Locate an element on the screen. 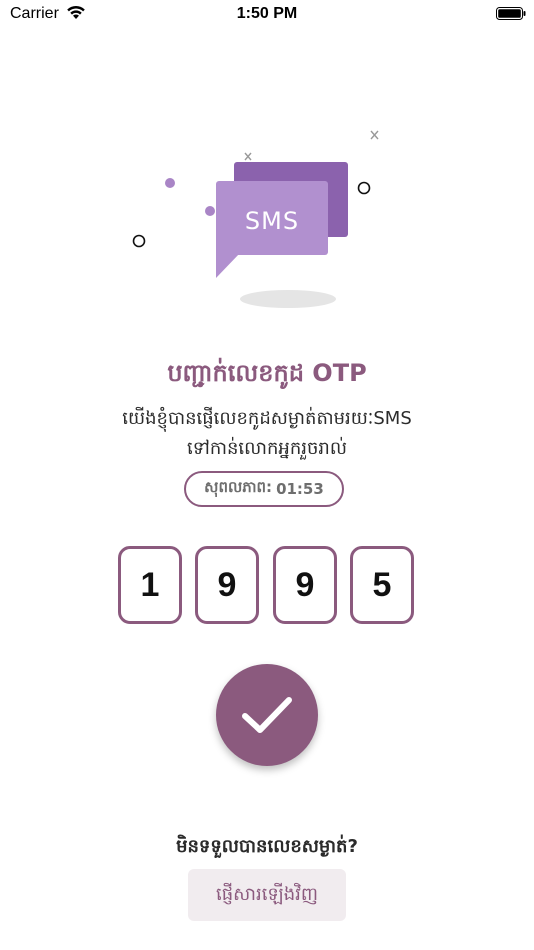 Image resolution: width=534 pixels, height=950 pixels. otp-digit-3: 9 is located at coordinates (305, 585).